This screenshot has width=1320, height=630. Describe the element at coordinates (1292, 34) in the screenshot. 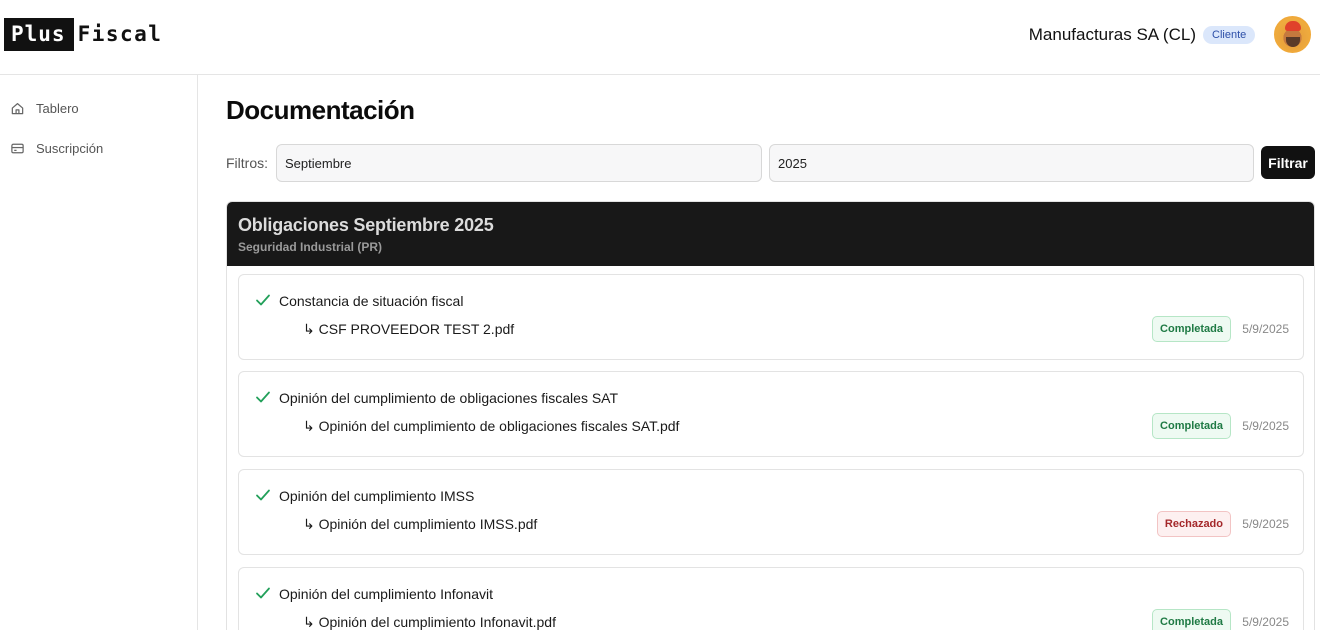

I see `user-avatar` at that location.